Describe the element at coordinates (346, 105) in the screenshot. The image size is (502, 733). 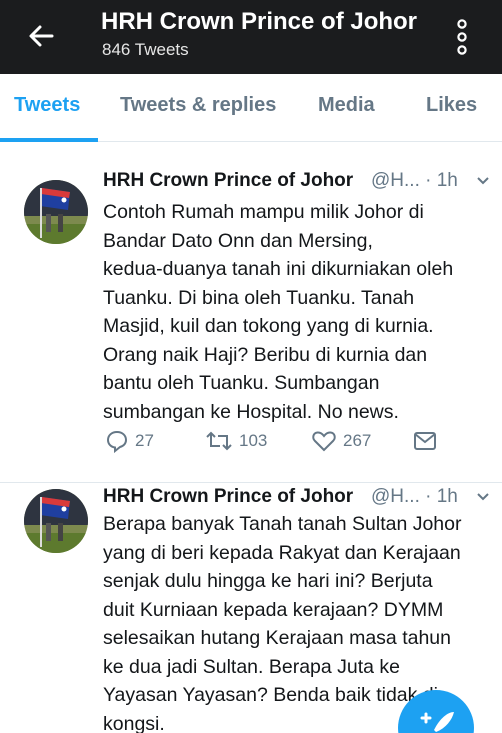
I see `tab-media: Media` at that location.